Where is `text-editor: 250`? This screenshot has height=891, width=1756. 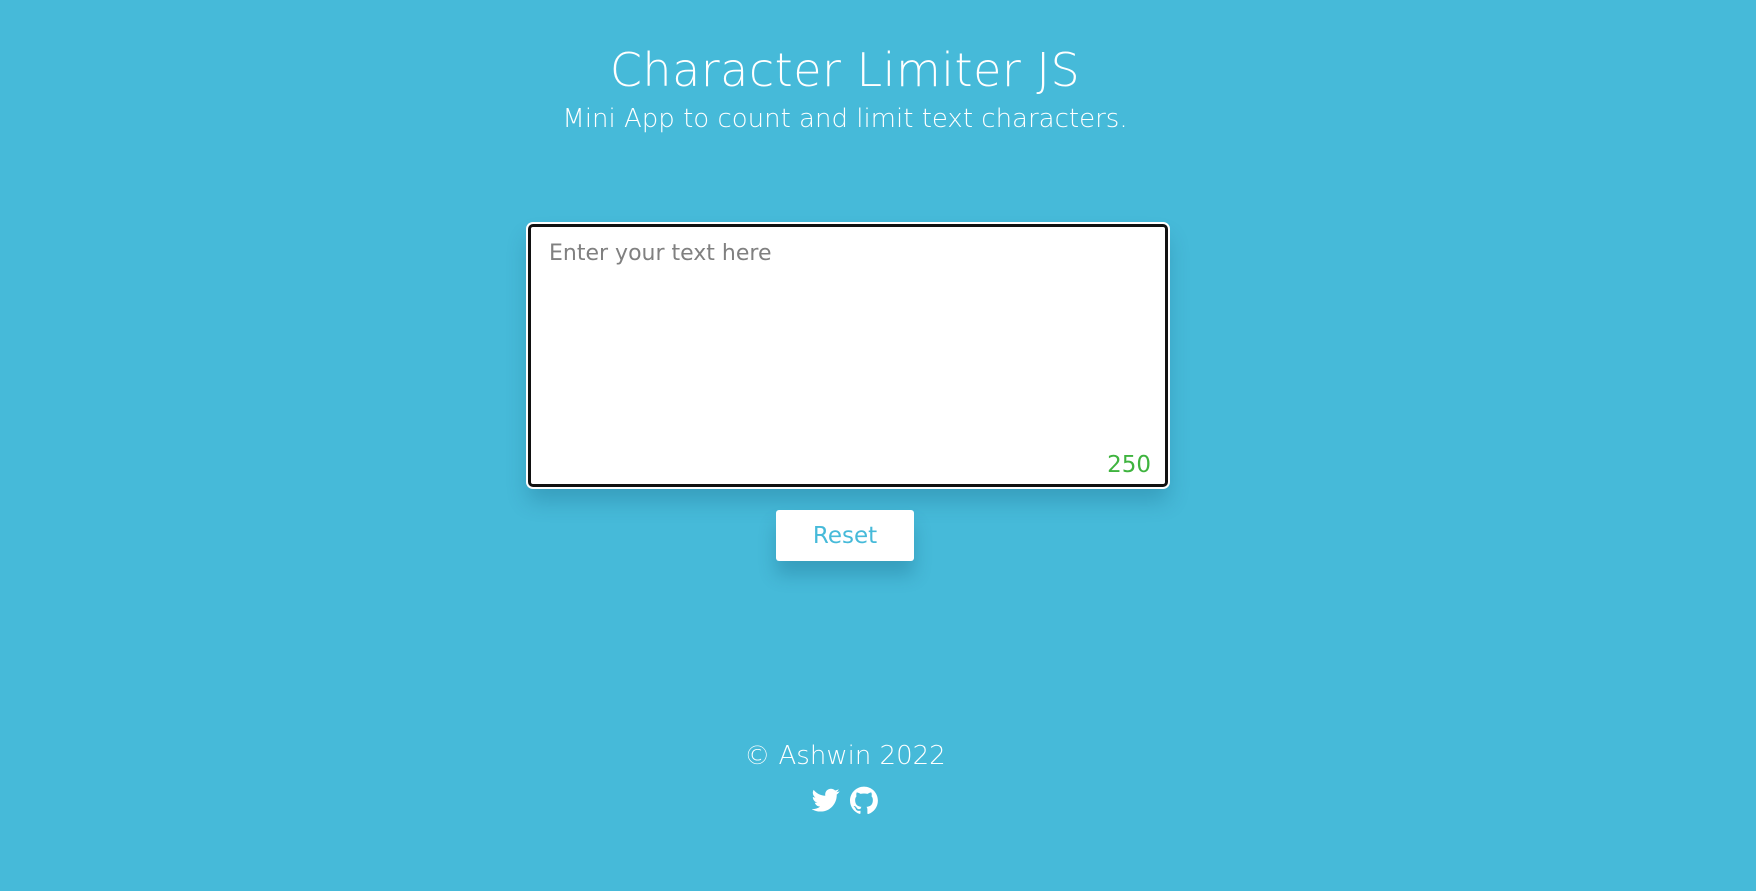
text-editor: 250 is located at coordinates (848, 355).